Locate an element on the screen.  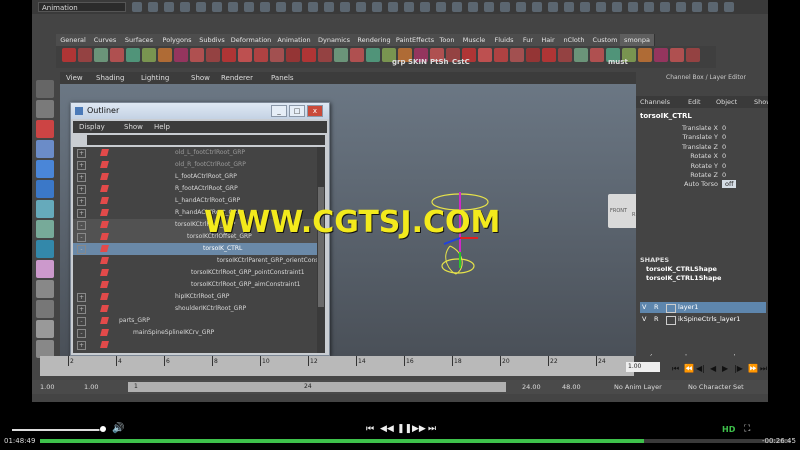
shelf-tab-smonpa: smonpa is located at coordinates (637, 40).